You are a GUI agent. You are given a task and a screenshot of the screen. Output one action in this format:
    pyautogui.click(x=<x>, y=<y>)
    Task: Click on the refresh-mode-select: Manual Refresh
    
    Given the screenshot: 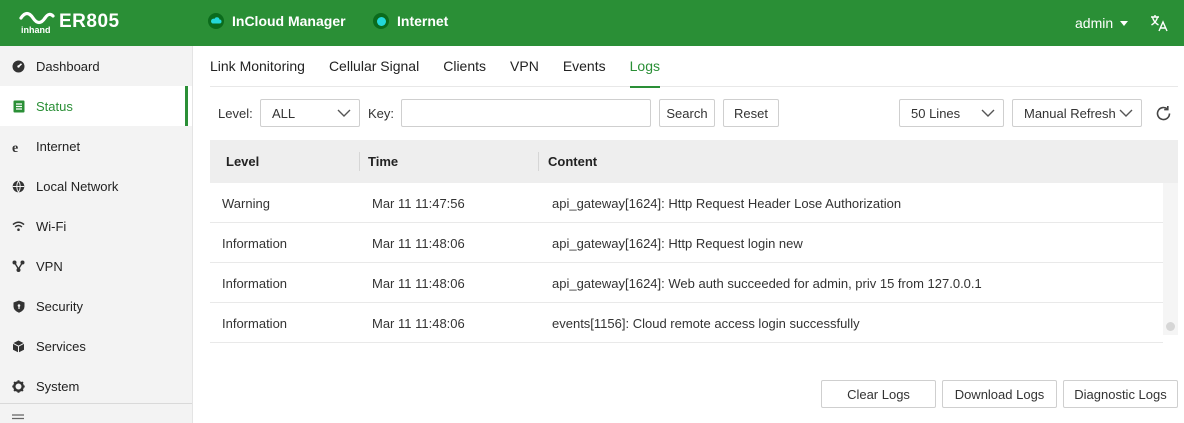 What is the action you would take?
    pyautogui.click(x=1077, y=113)
    